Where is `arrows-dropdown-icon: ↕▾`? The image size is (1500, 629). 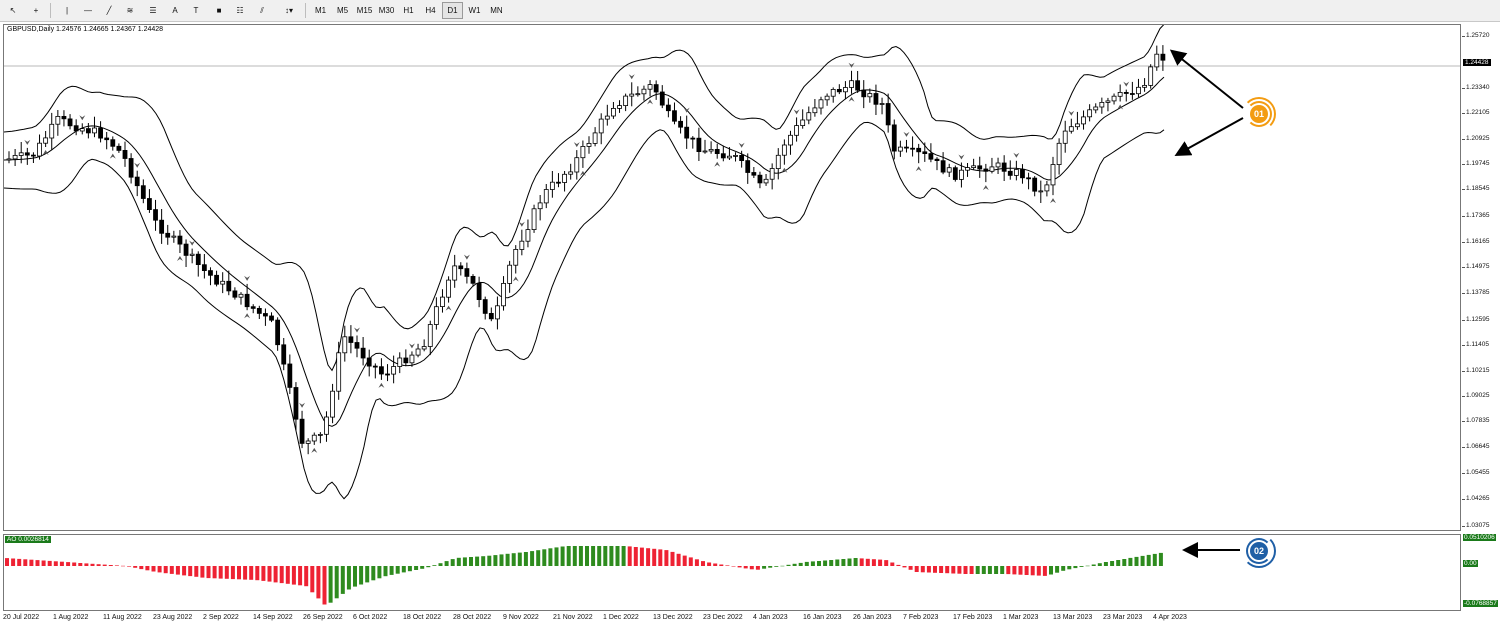
arrows-dropdown-icon: ↕▾ is located at coordinates (289, 10).